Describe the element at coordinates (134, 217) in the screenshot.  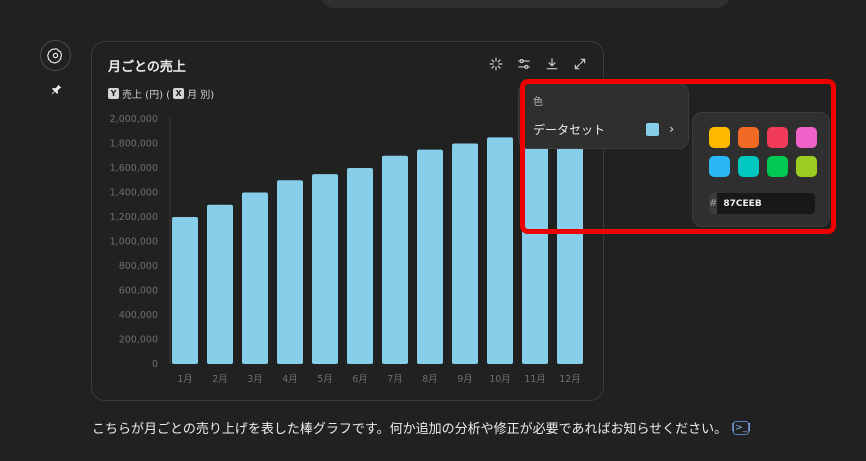
I see `y-tick-label: 1,200,000` at that location.